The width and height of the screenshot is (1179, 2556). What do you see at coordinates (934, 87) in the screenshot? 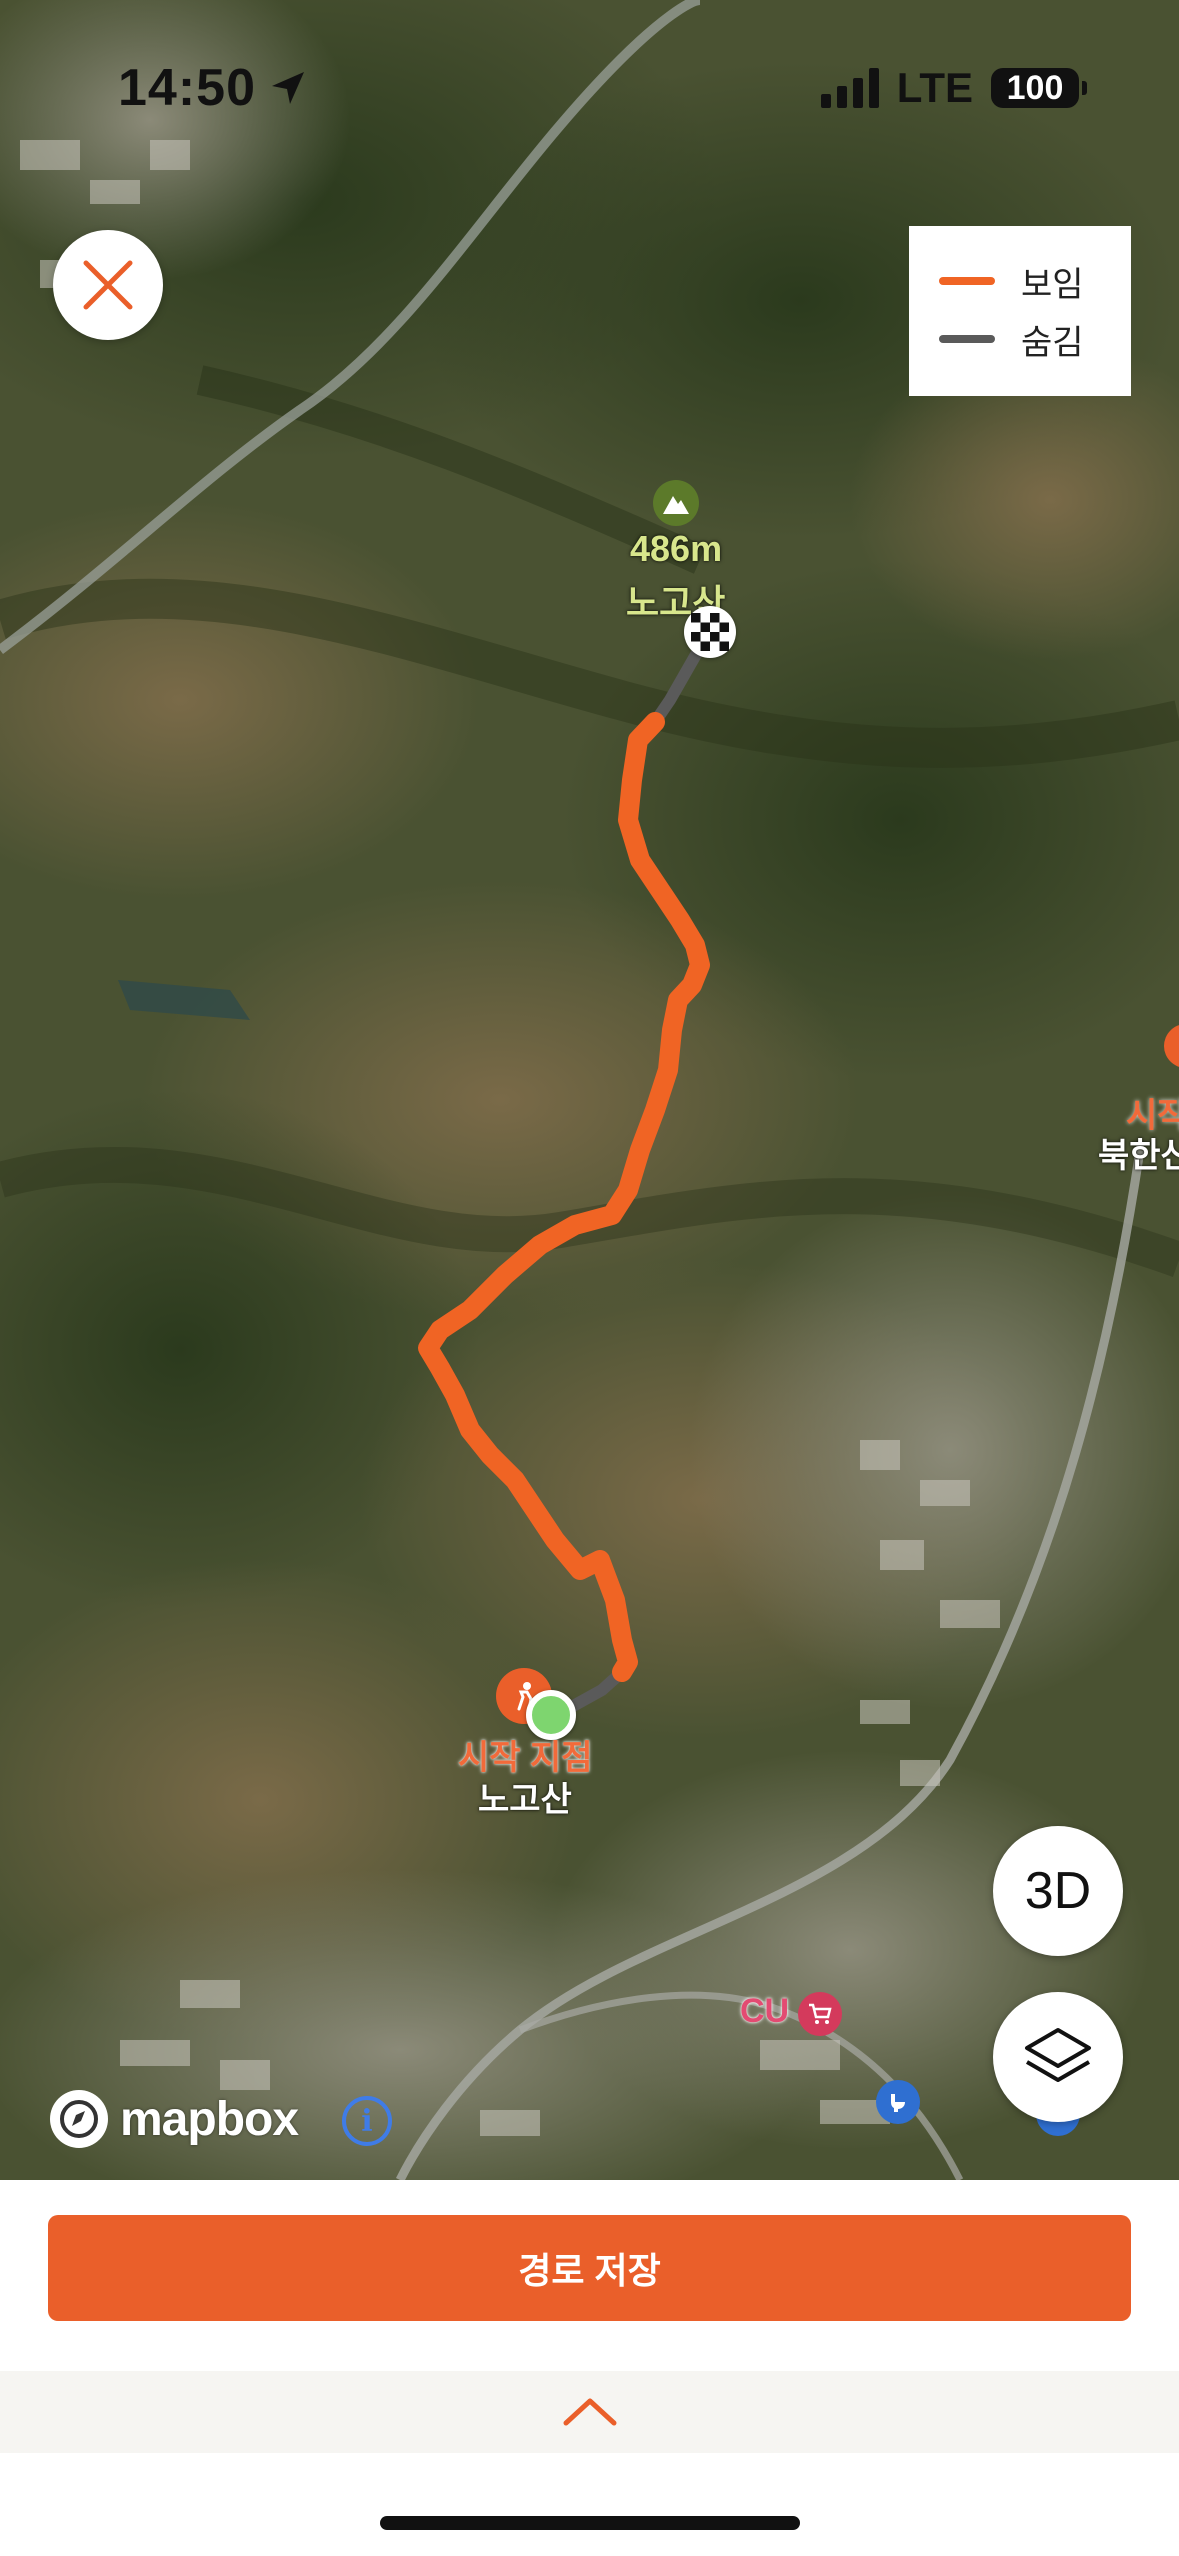
I see `network-type: LTE` at bounding box center [934, 87].